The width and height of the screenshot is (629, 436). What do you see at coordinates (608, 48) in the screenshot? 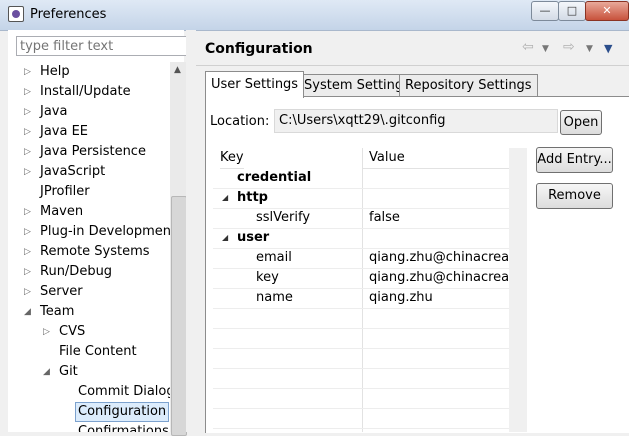
I see `view-menu-icon: ▼` at bounding box center [608, 48].